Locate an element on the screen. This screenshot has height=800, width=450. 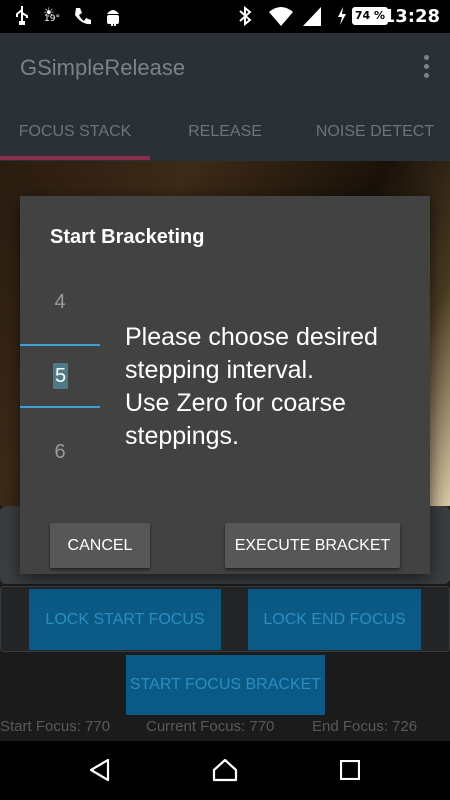
back-icon is located at coordinates (100, 772).